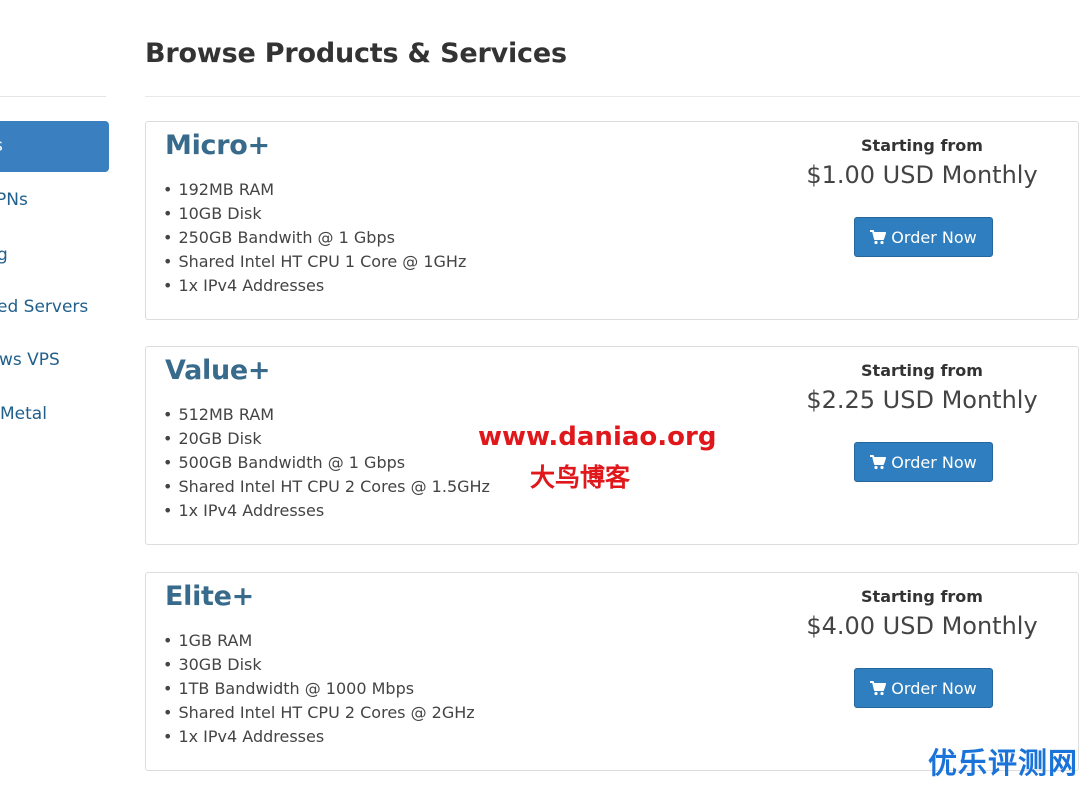  I want to click on sidebar-item-label: s, so click(1, 146).